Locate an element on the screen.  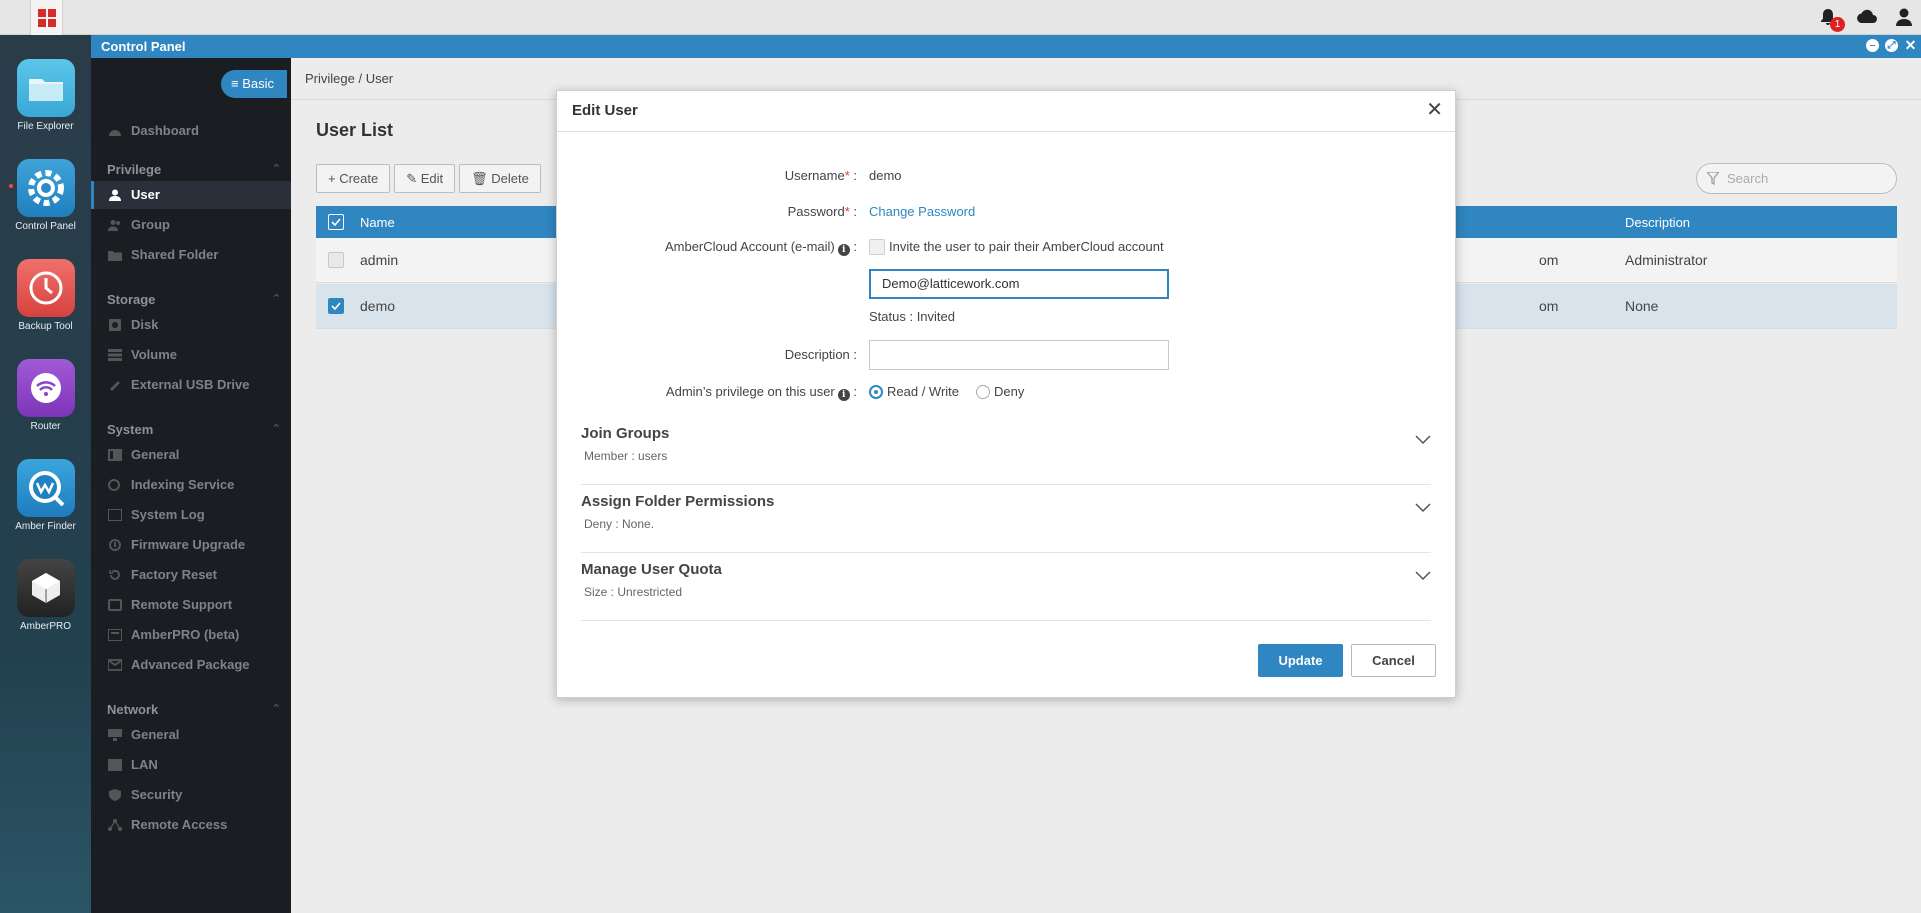
read-write-radio is located at coordinates (876, 392).